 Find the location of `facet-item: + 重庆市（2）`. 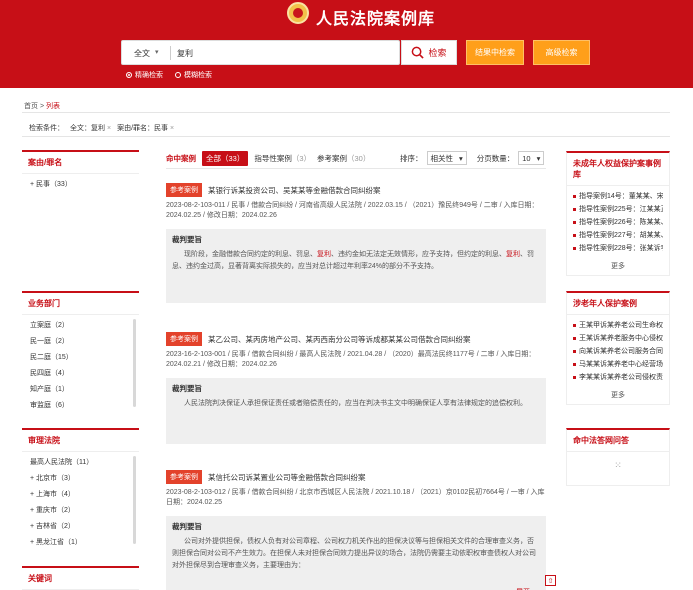

facet-item: + 重庆市（2） is located at coordinates (80, 511).